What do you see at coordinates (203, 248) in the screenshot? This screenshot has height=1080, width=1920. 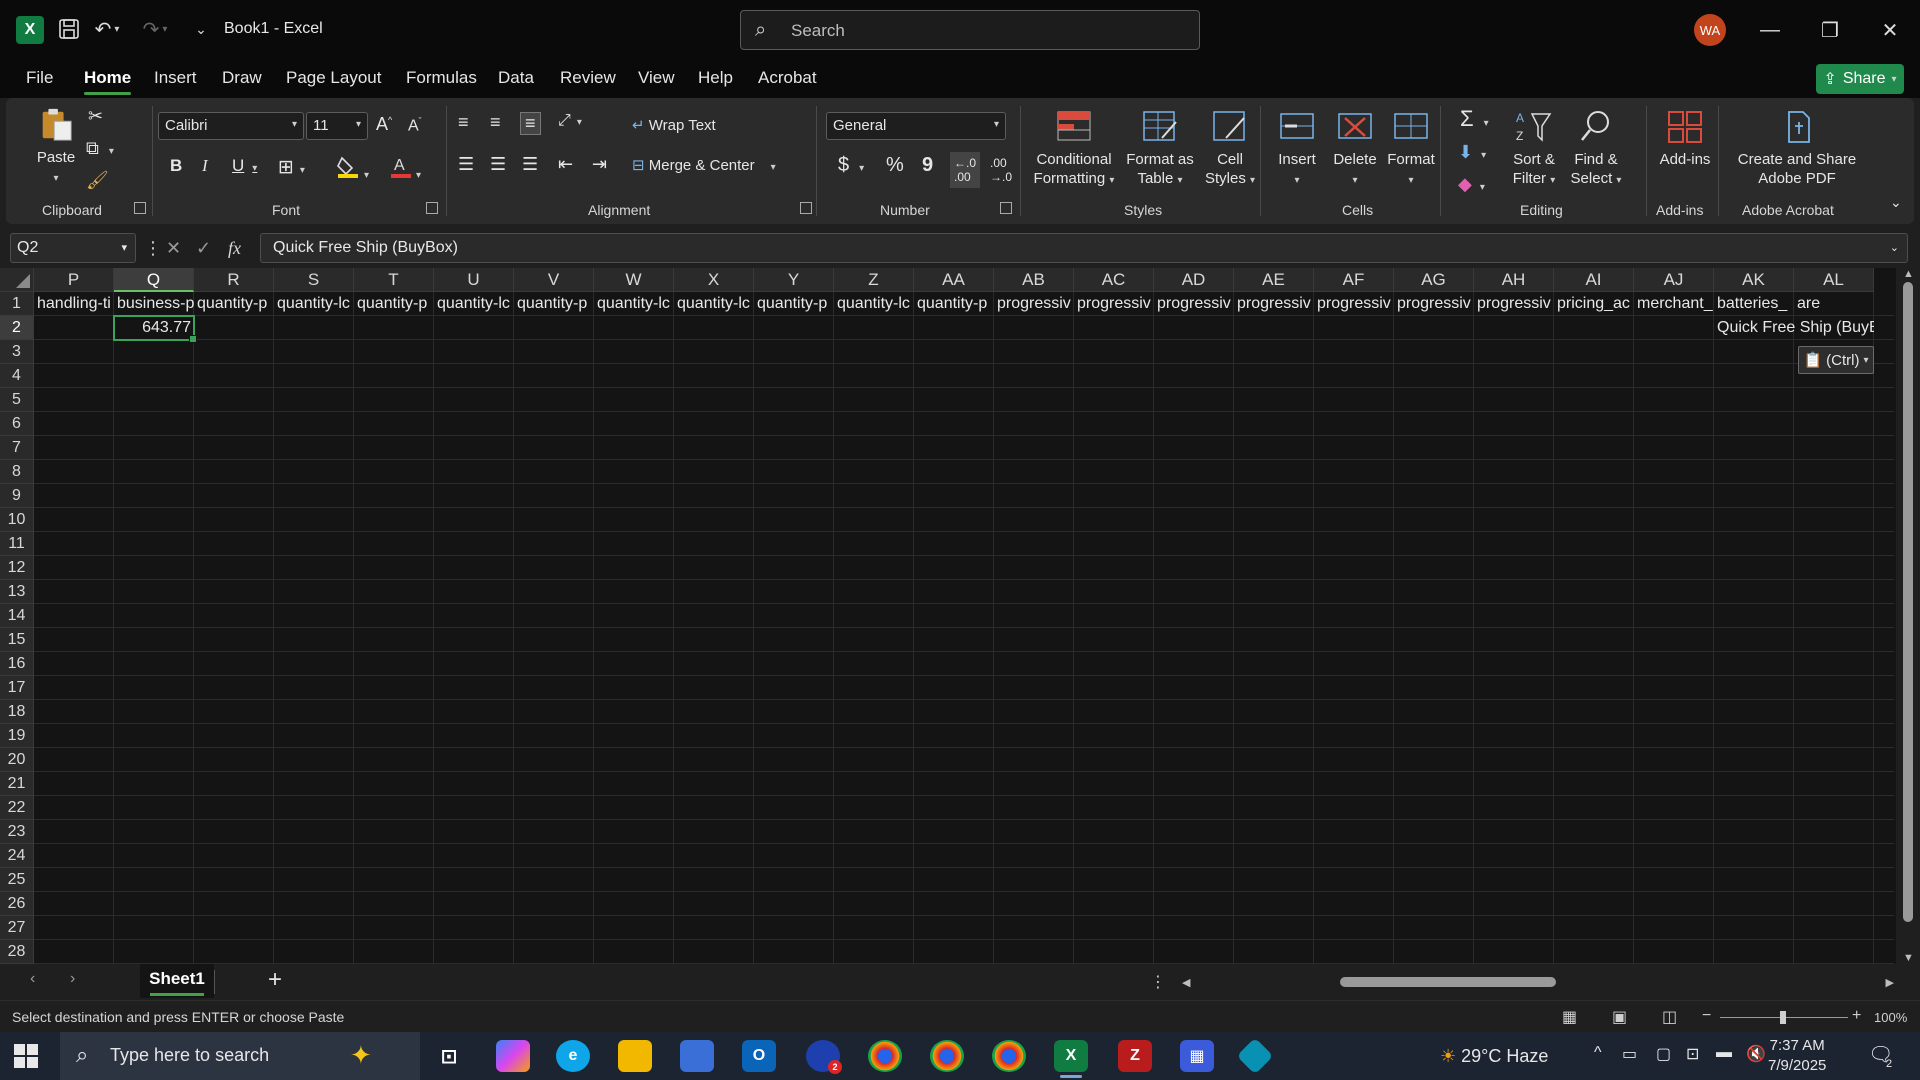 I see `enter-icon: ✓` at bounding box center [203, 248].